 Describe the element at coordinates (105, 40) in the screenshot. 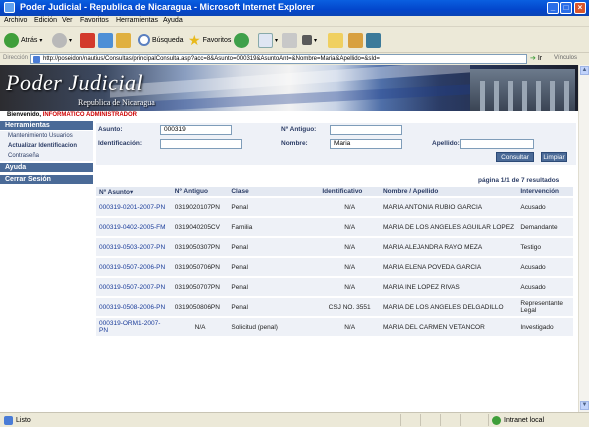

I see `refresh-button` at that location.